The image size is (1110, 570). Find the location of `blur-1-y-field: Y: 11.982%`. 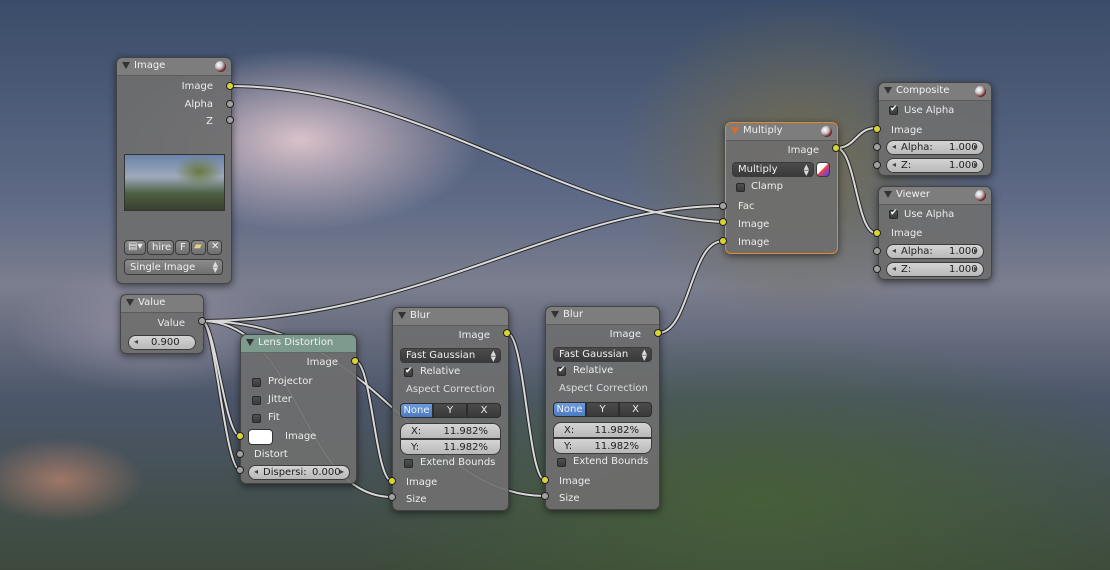

blur-1-y-field: Y: 11.982% is located at coordinates (450, 447).